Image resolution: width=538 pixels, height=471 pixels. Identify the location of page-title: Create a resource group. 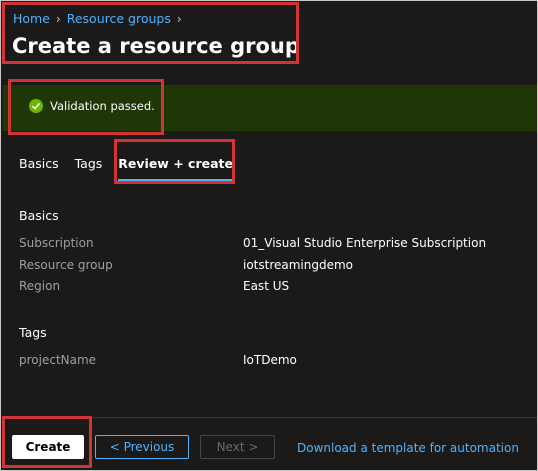
(156, 46).